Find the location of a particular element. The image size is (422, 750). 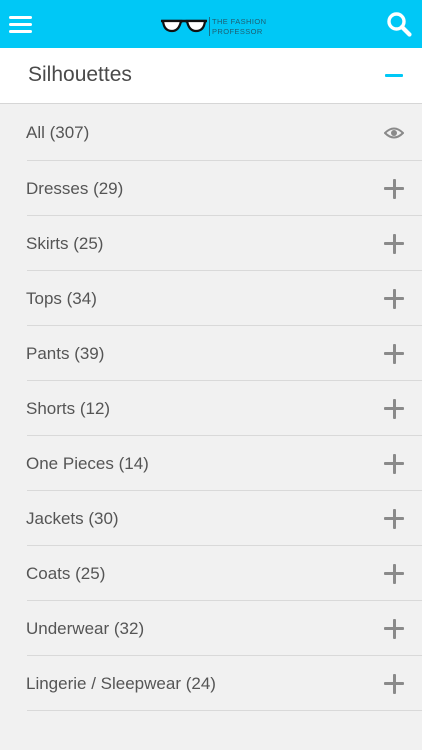

category-label: Coats (25) is located at coordinates (66, 573).